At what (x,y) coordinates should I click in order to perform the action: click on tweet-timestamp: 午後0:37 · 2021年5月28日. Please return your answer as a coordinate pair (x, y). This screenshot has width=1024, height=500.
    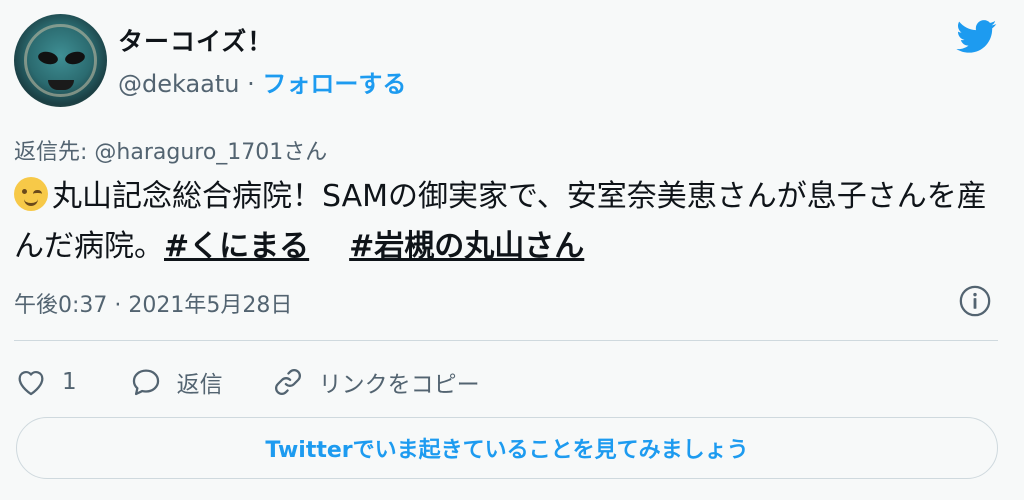
    Looking at the image, I should click on (153, 303).